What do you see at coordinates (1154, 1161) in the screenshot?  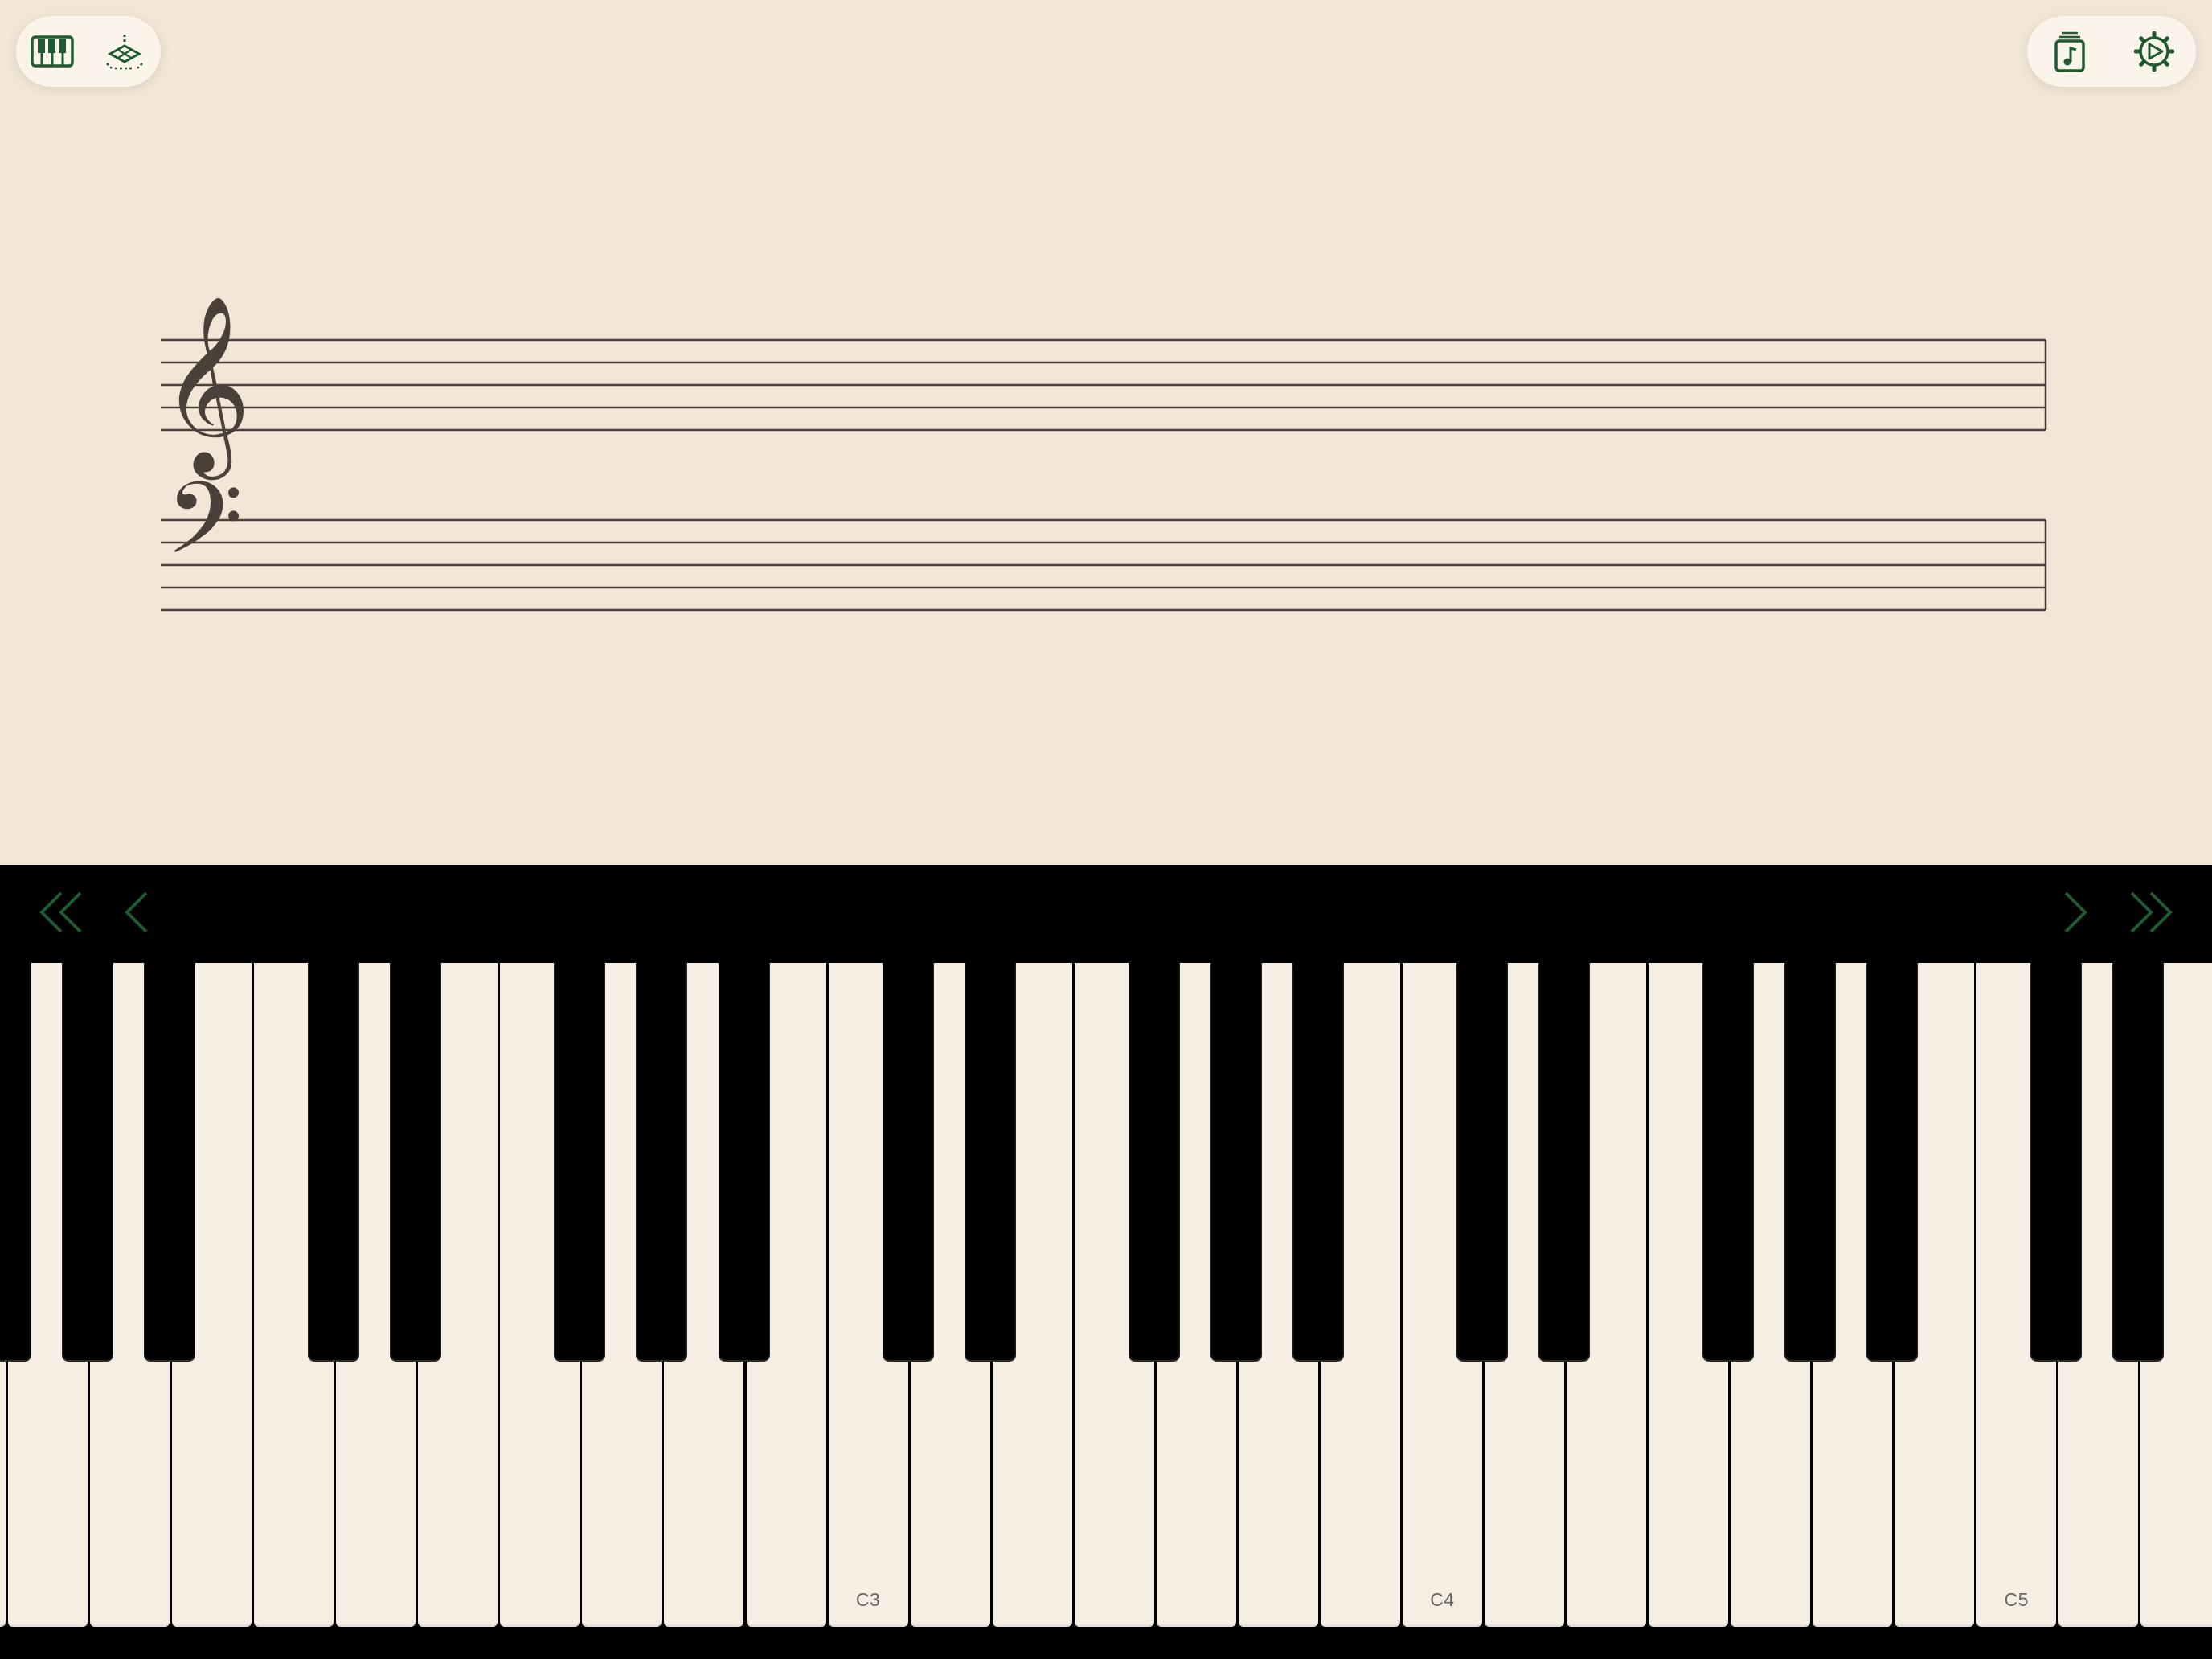 I see `black-key-fsharp3` at bounding box center [1154, 1161].